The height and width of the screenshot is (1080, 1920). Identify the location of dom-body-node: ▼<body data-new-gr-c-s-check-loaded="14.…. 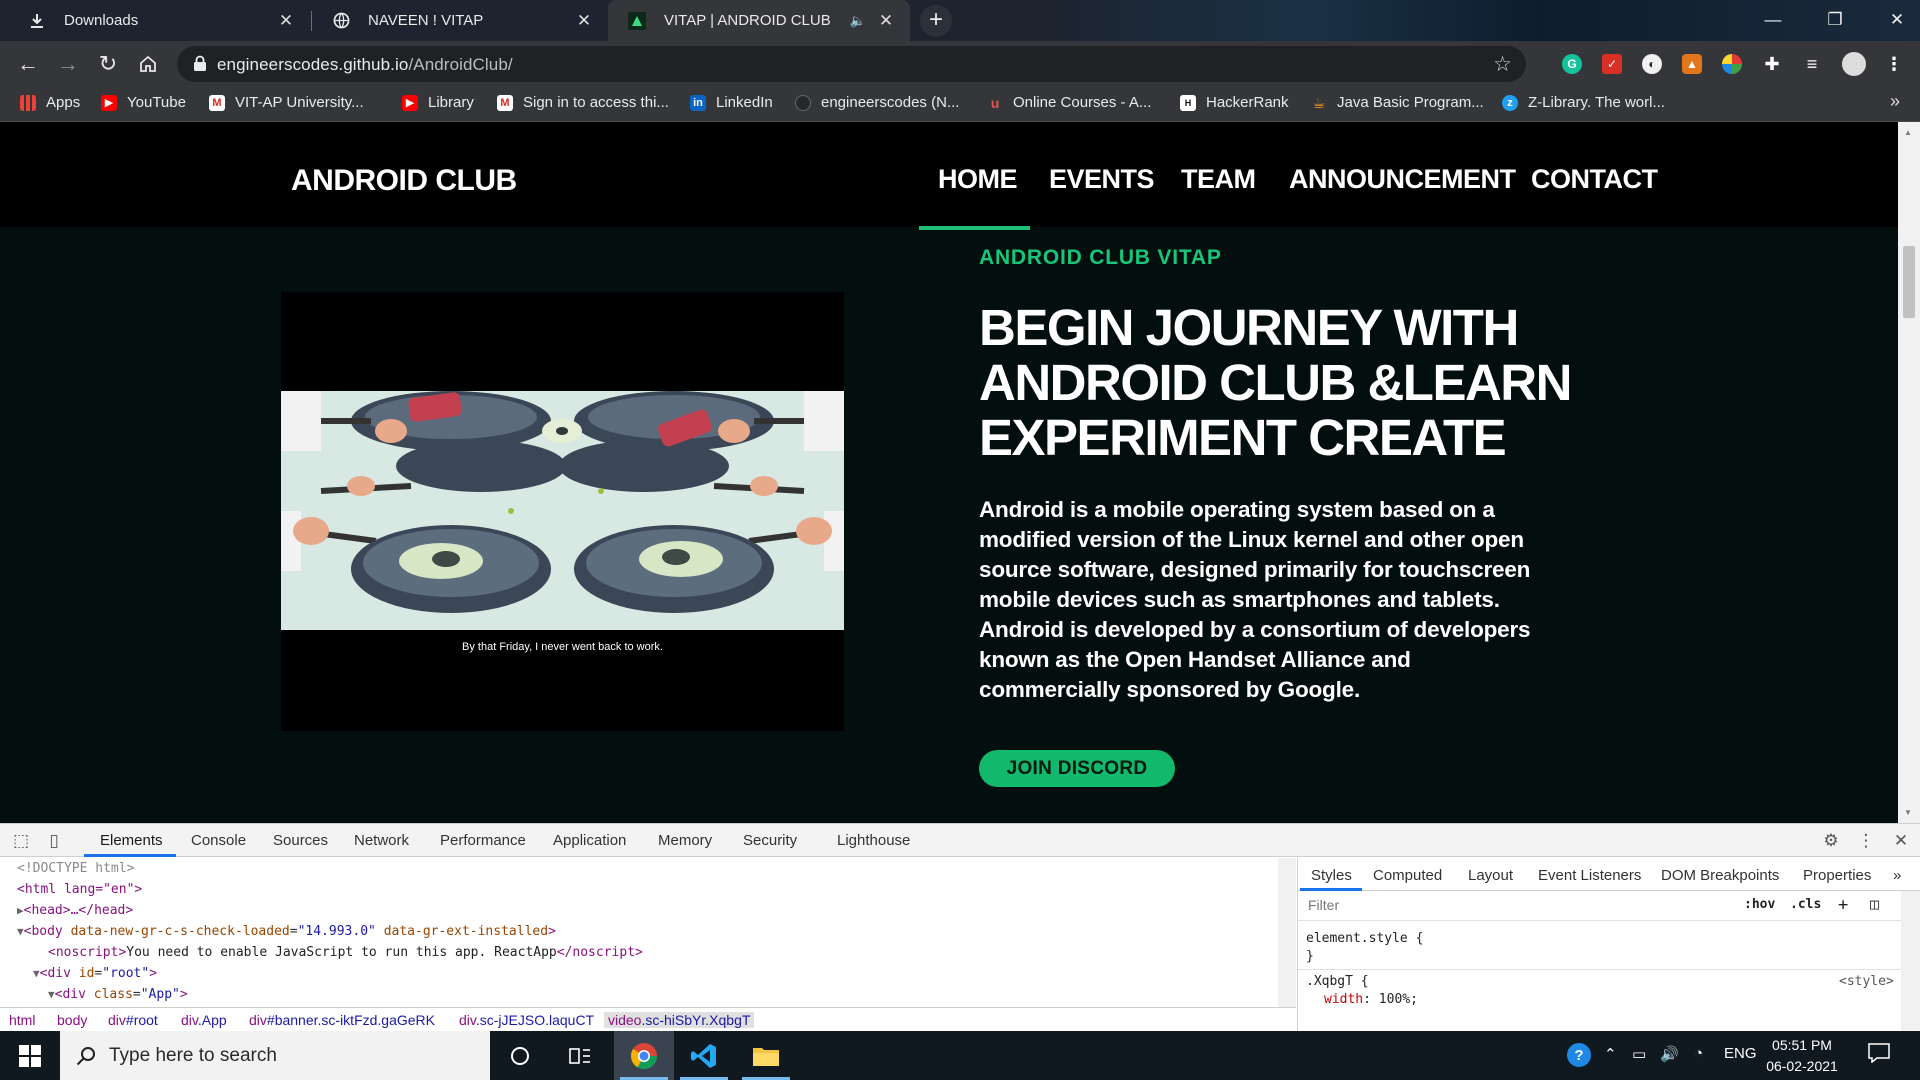
(286, 931).